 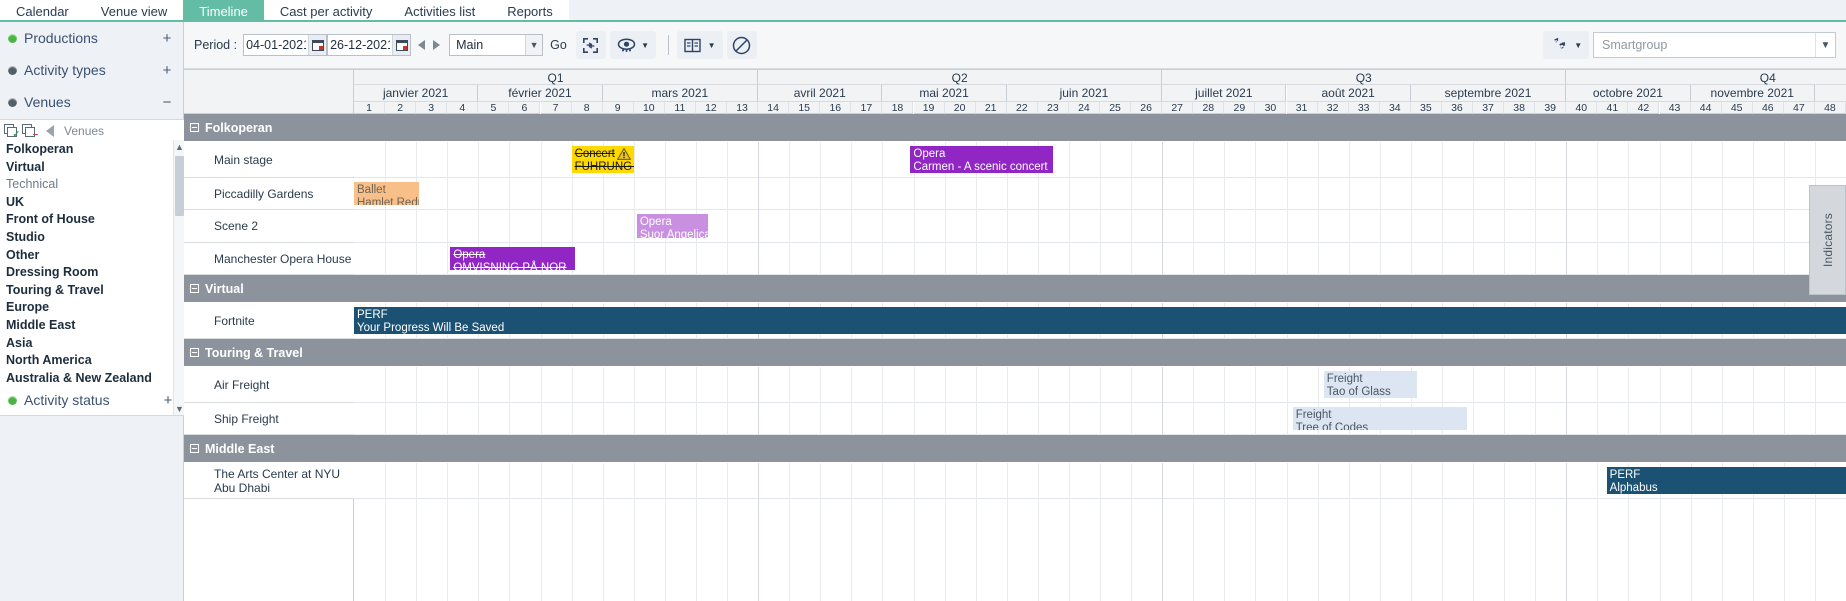 What do you see at coordinates (269, 226) in the screenshot?
I see `timeline-resource-label-scene-2: Scene 2` at bounding box center [269, 226].